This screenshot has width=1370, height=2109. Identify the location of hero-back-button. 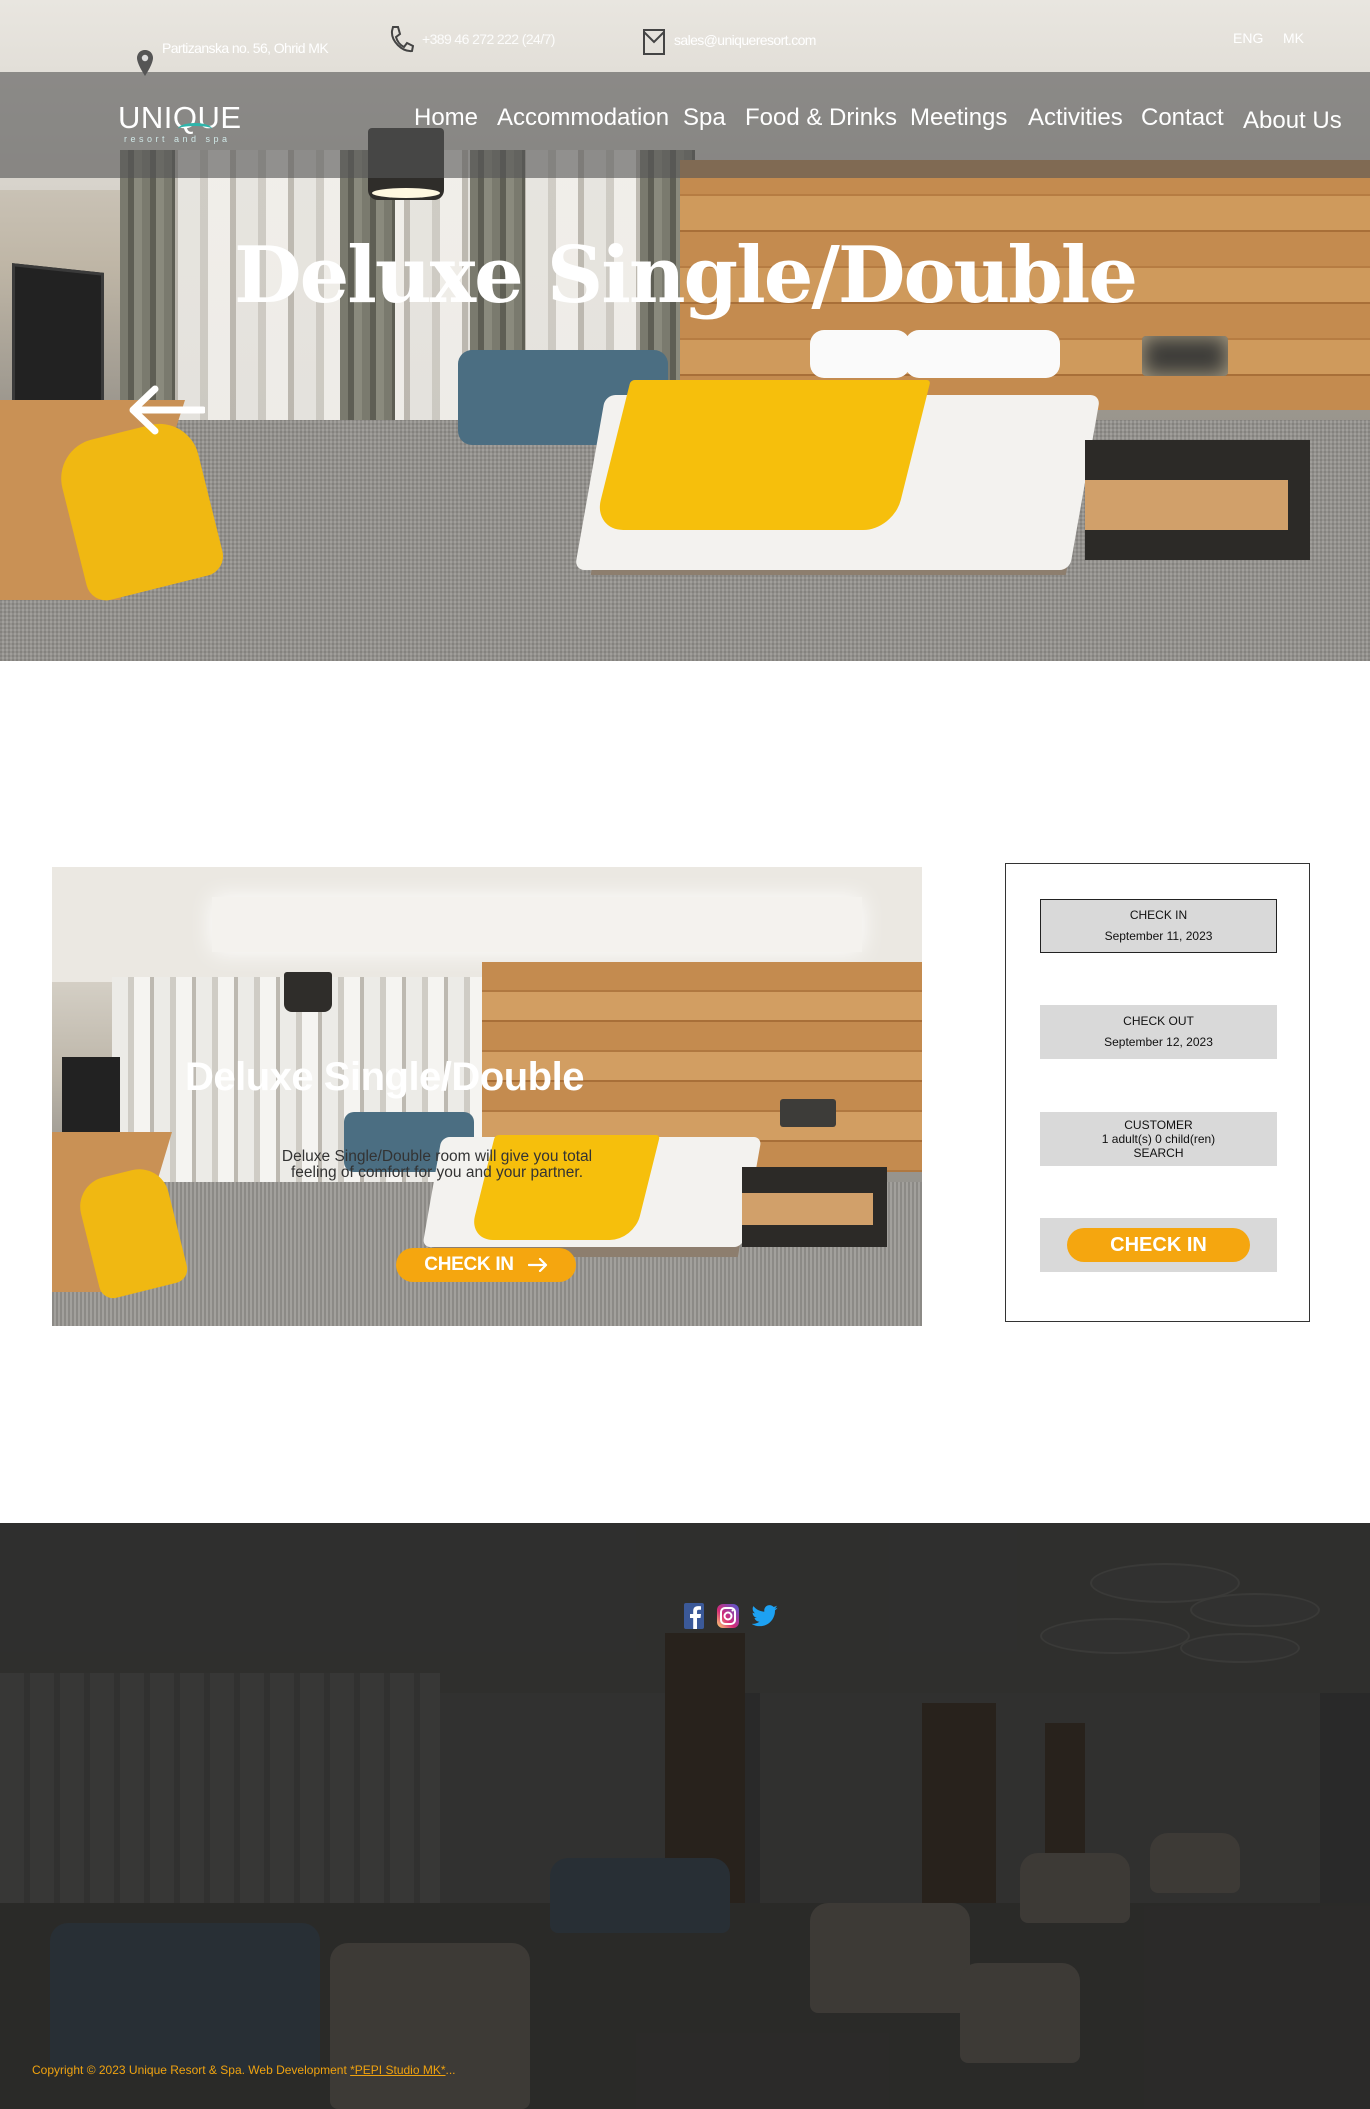
(166, 412).